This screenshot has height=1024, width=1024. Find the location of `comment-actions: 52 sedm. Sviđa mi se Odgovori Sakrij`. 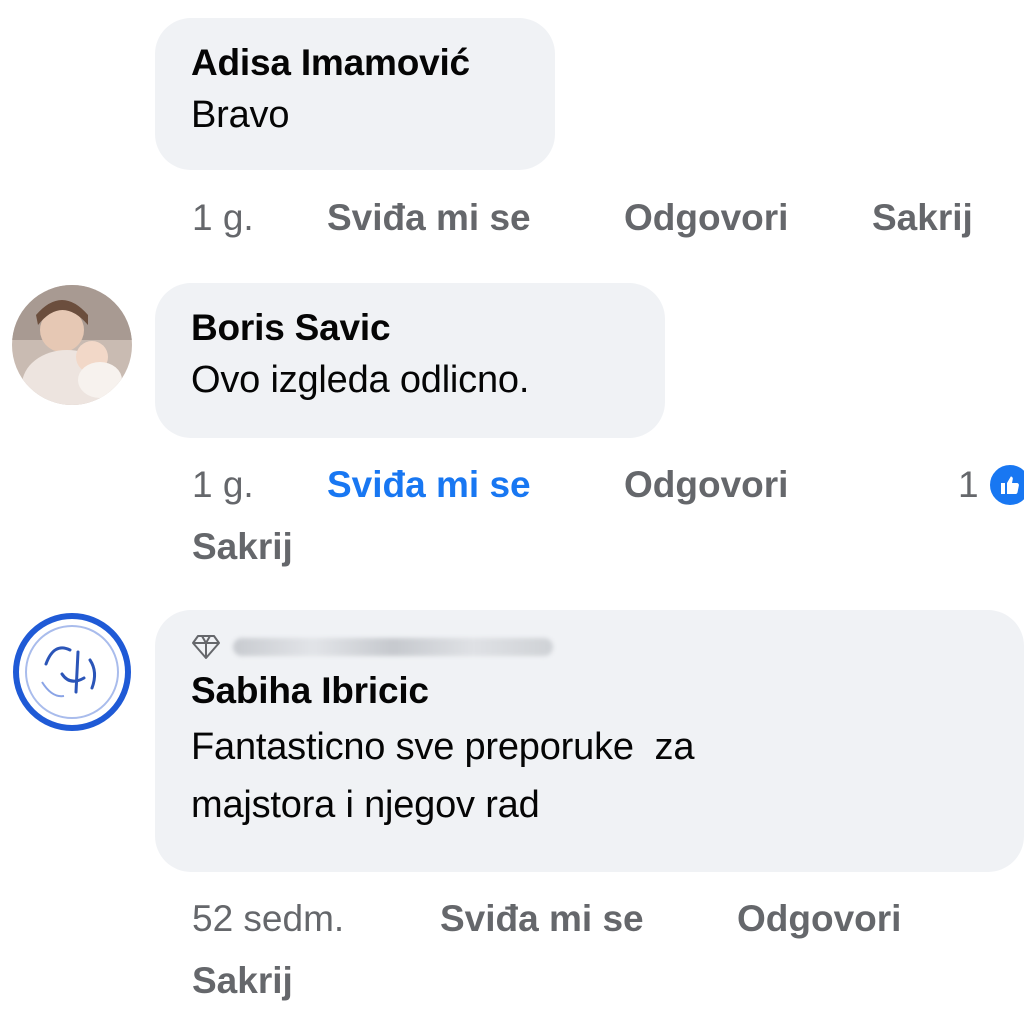

comment-actions: 52 sedm. Sviđa mi se Odgovori Sakrij is located at coordinates (607, 951).